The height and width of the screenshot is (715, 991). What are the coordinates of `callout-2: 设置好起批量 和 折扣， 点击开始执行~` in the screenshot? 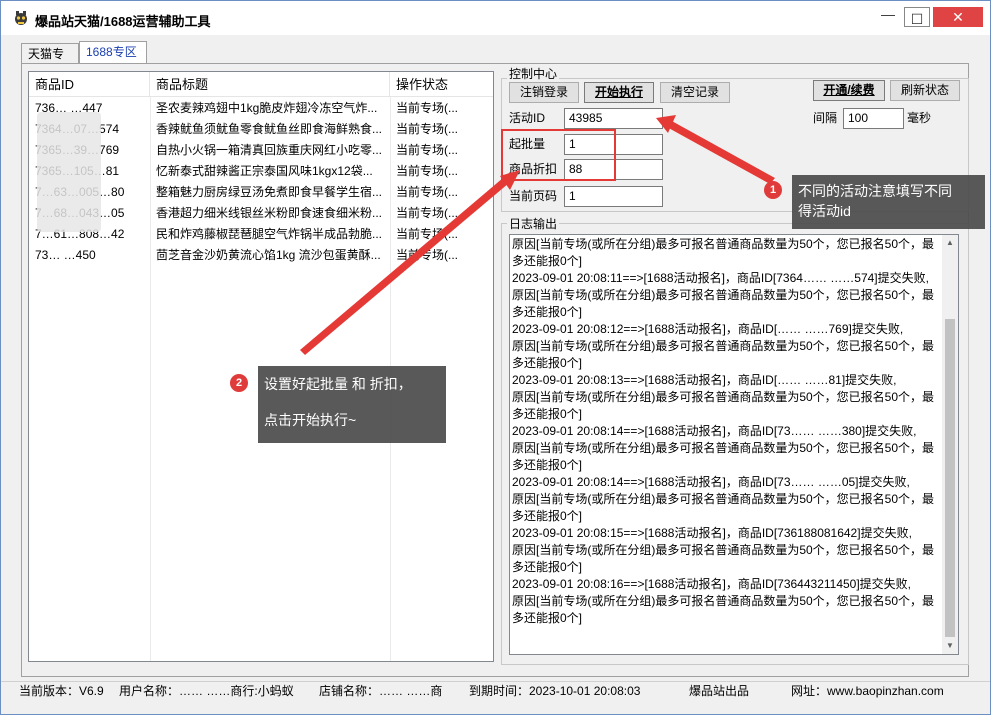 It's located at (352, 404).